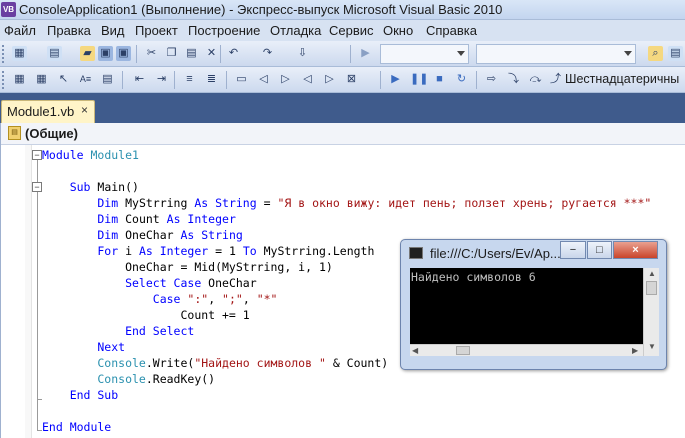 Image resolution: width=685 pixels, height=438 pixels. I want to click on add-item-icon: ▤, so click(54, 53).